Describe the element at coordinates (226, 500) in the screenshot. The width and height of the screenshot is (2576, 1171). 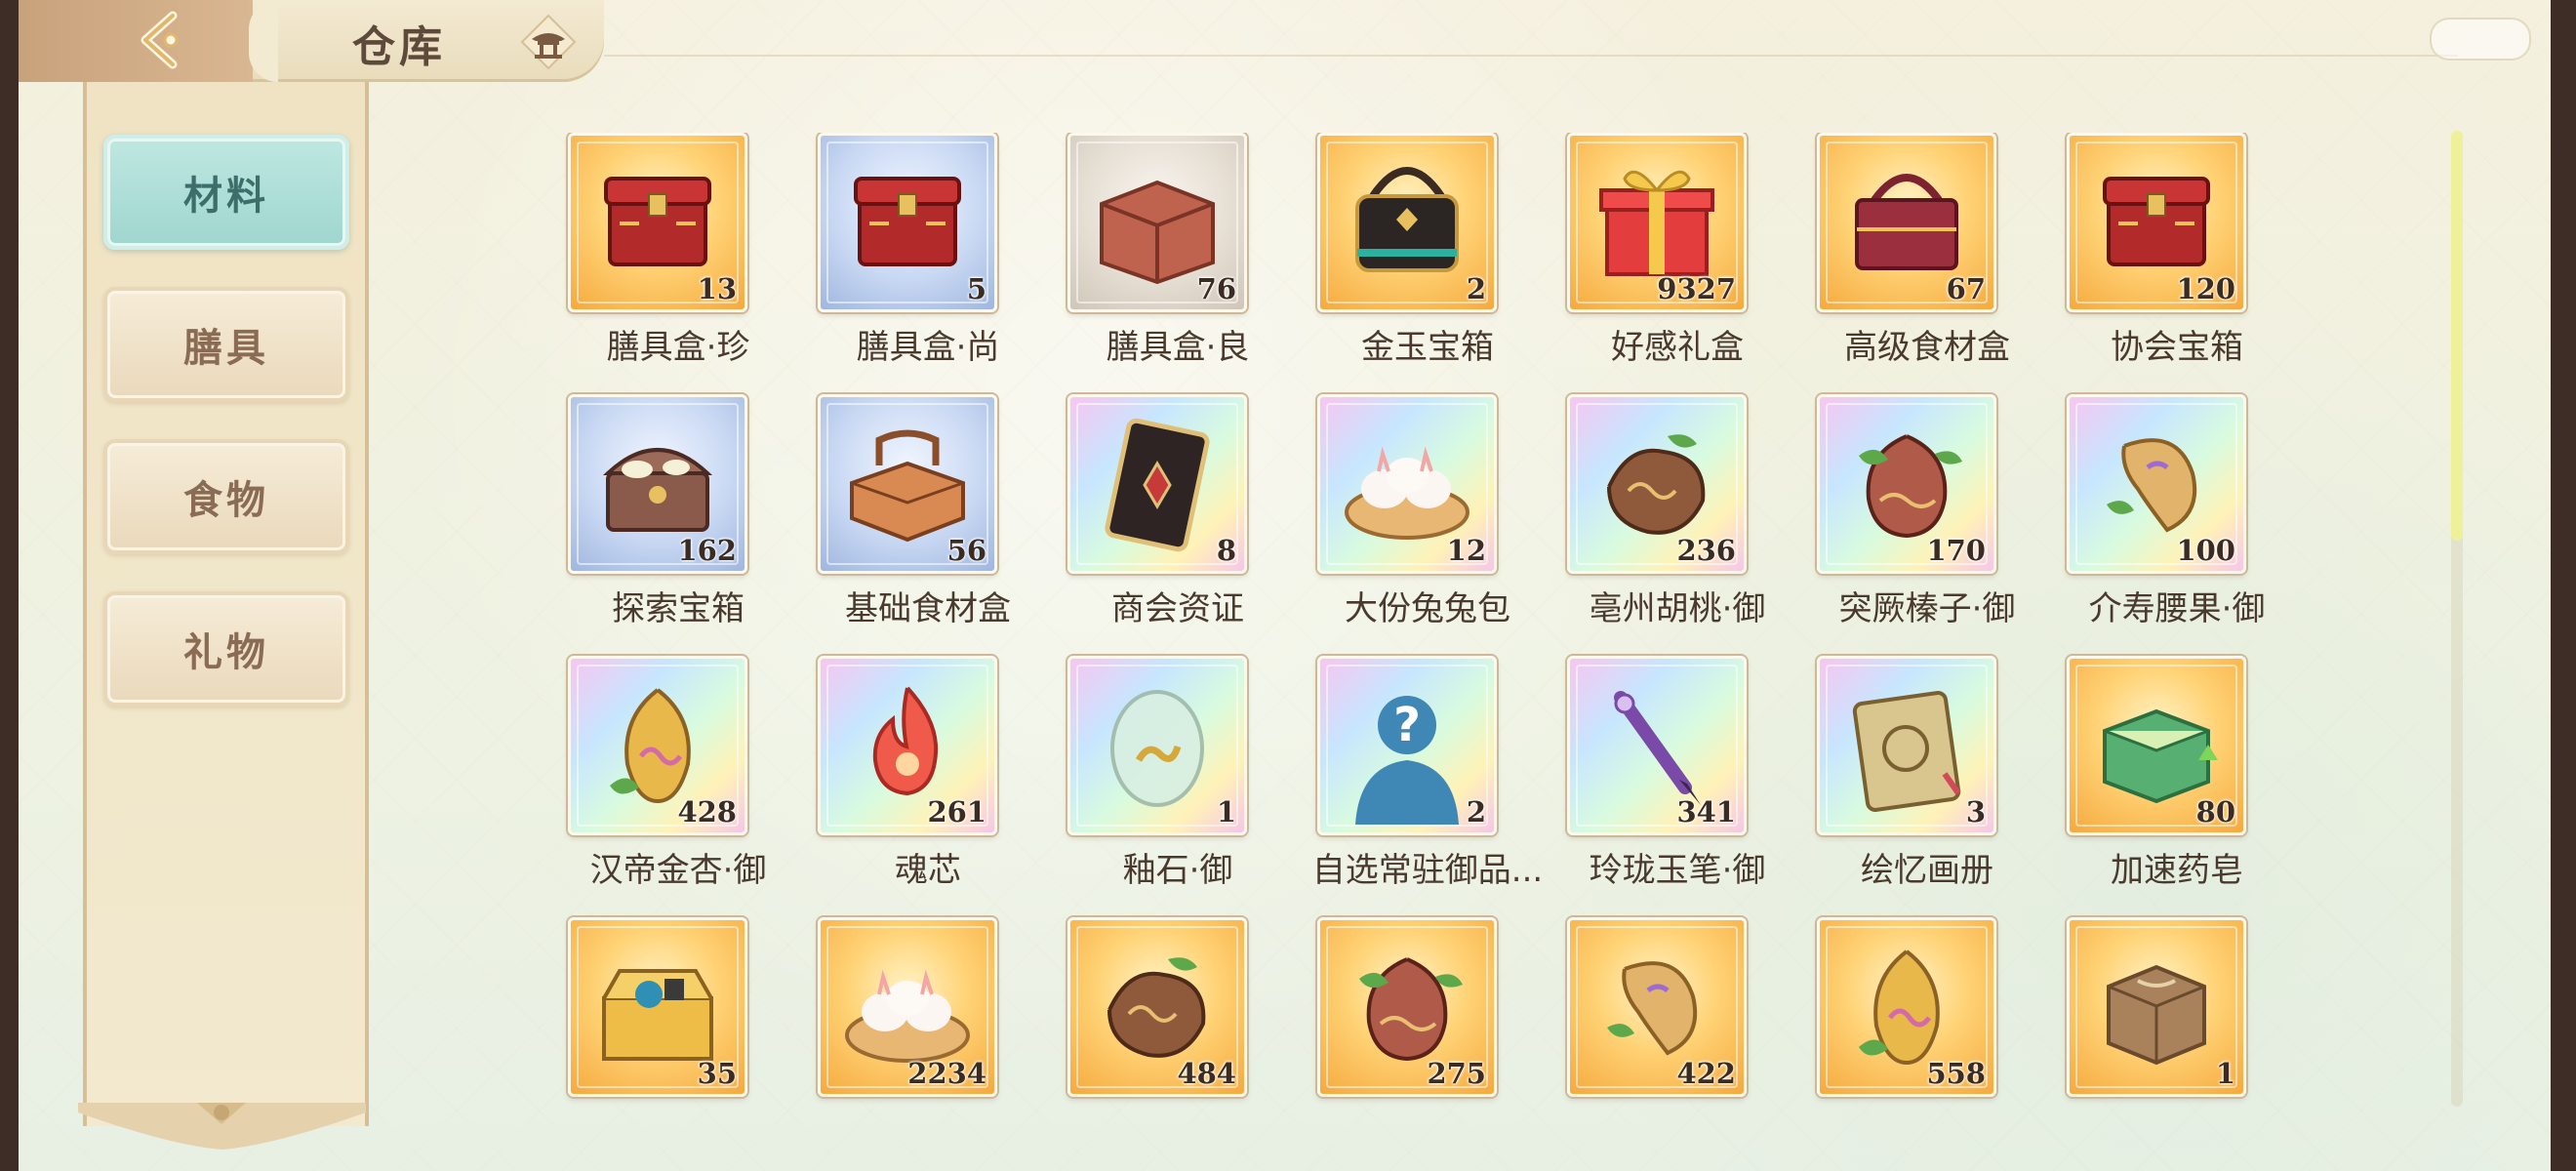
I see `tab-food-label: 食物` at that location.